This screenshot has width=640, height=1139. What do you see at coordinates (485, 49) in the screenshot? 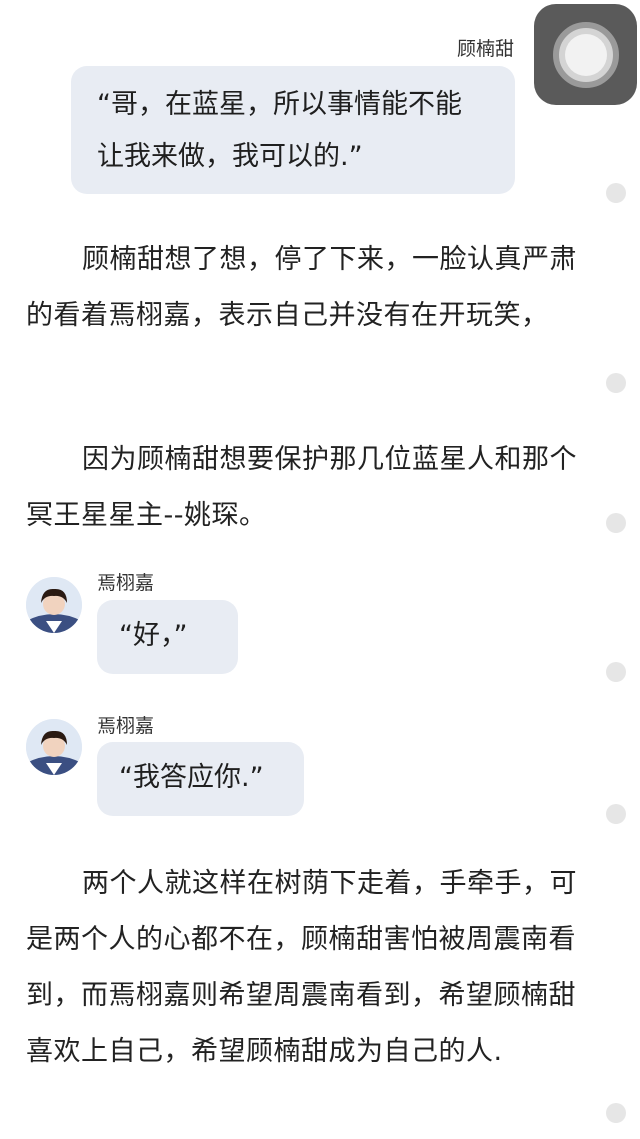
I see `speaker-name-right: 顾楠甜` at bounding box center [485, 49].